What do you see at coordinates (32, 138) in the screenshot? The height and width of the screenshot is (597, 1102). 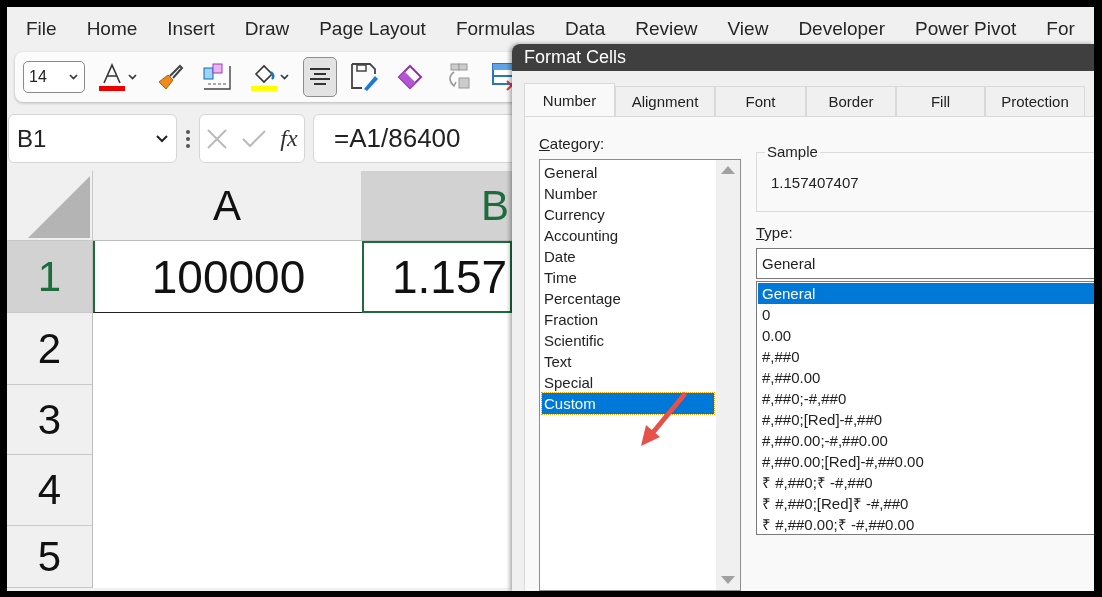 I see `cell-reference: B1` at bounding box center [32, 138].